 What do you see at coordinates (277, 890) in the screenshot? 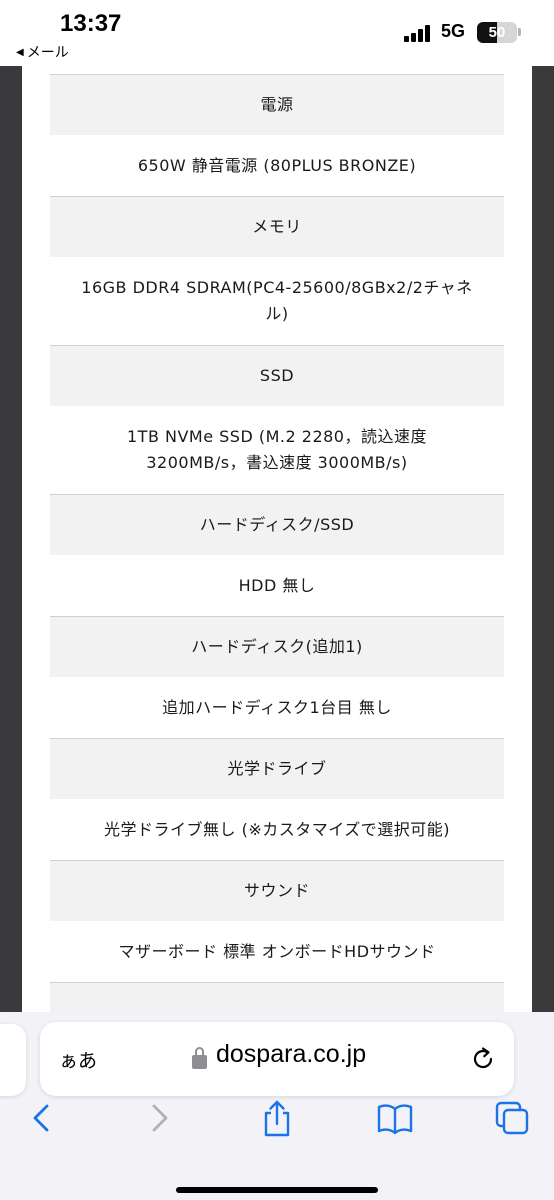
I see `spec-label: サウンド` at bounding box center [277, 890].